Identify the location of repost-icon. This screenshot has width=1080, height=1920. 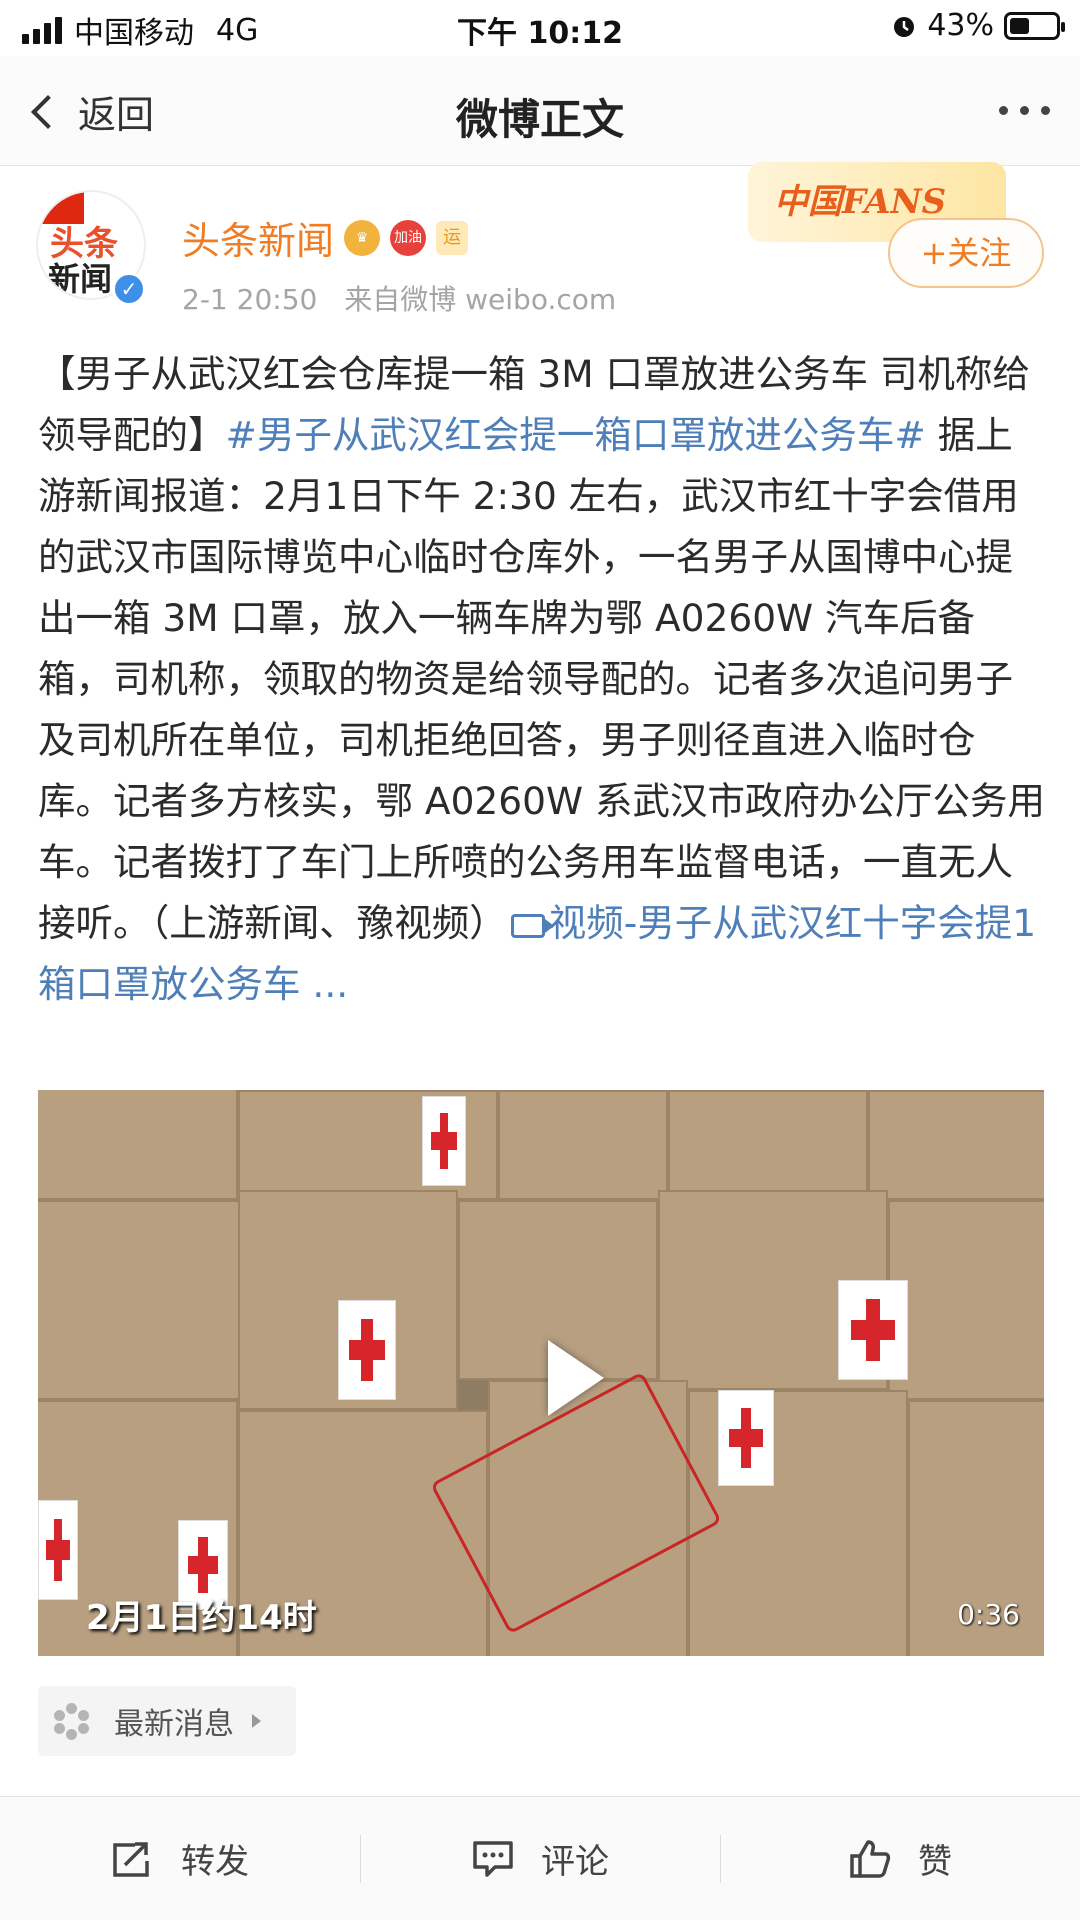
(131, 1859).